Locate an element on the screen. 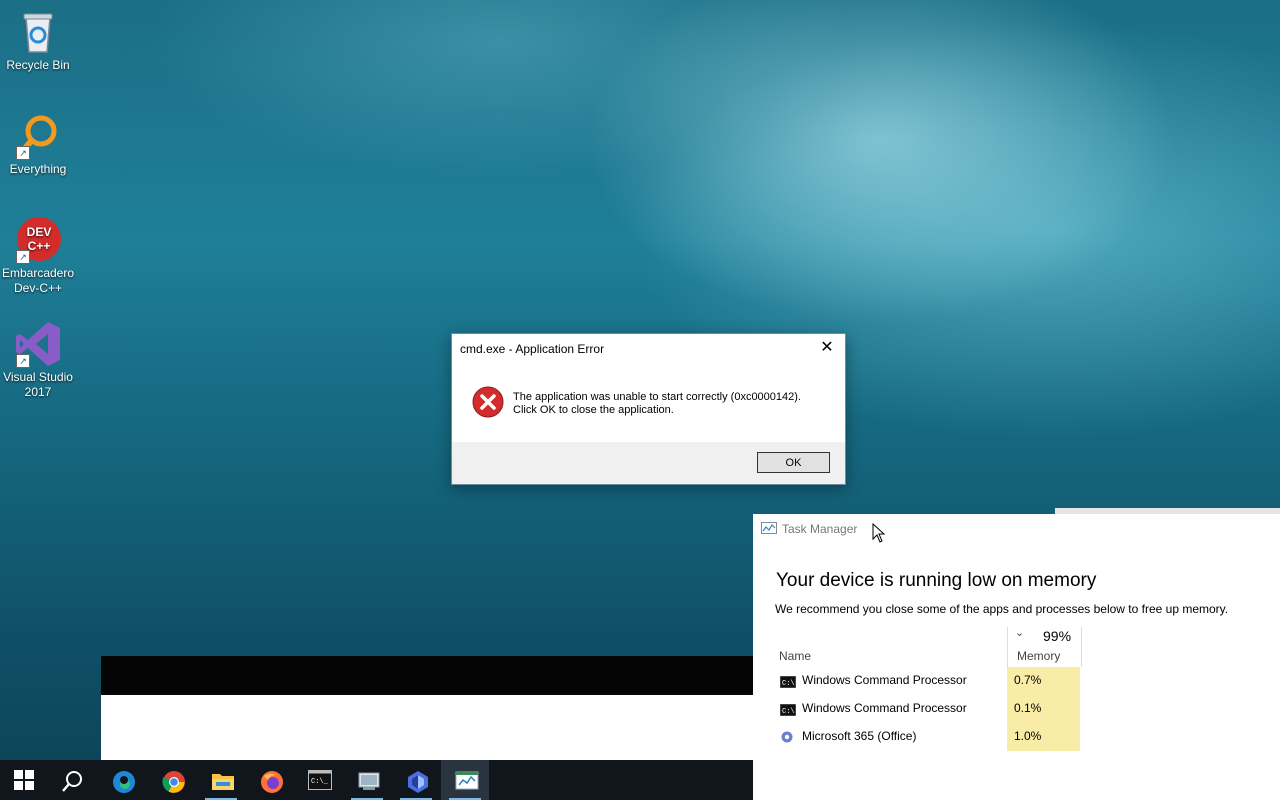  process-row: C:\ Windows Command Processor 0.1% is located at coordinates (1016, 709).